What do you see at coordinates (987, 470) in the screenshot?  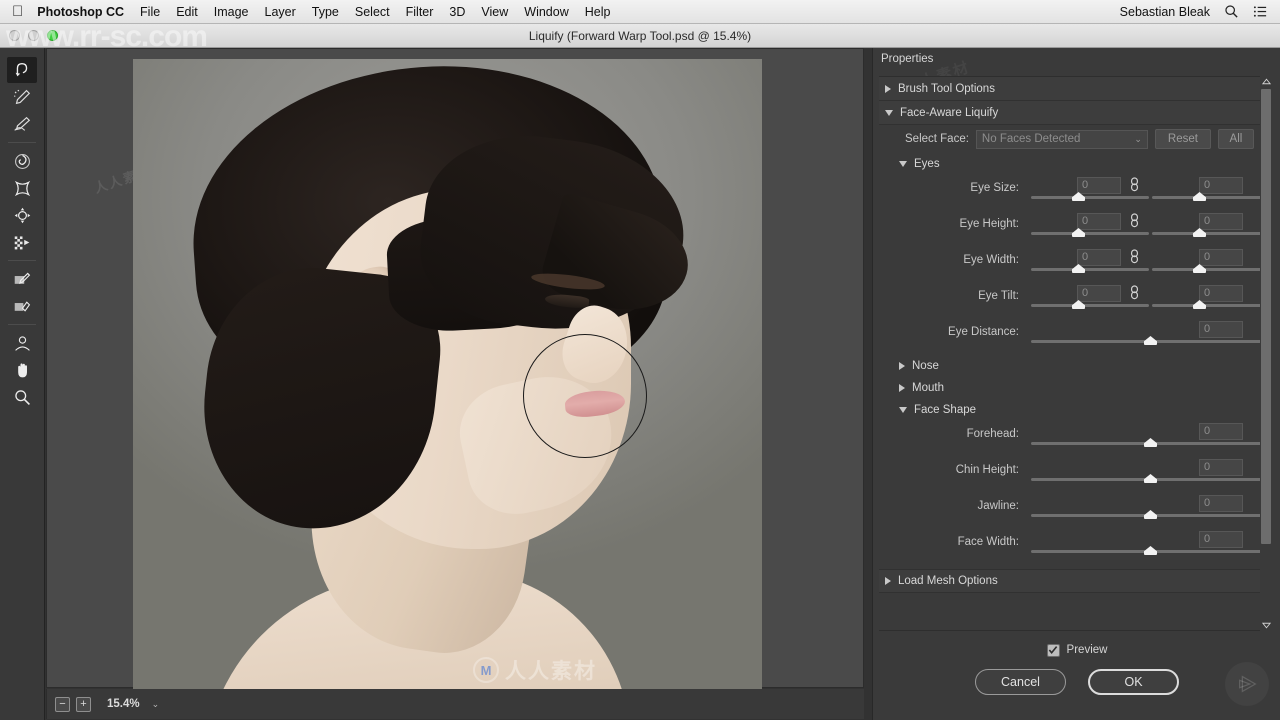 I see `slider-label: Chin Height:` at bounding box center [987, 470].